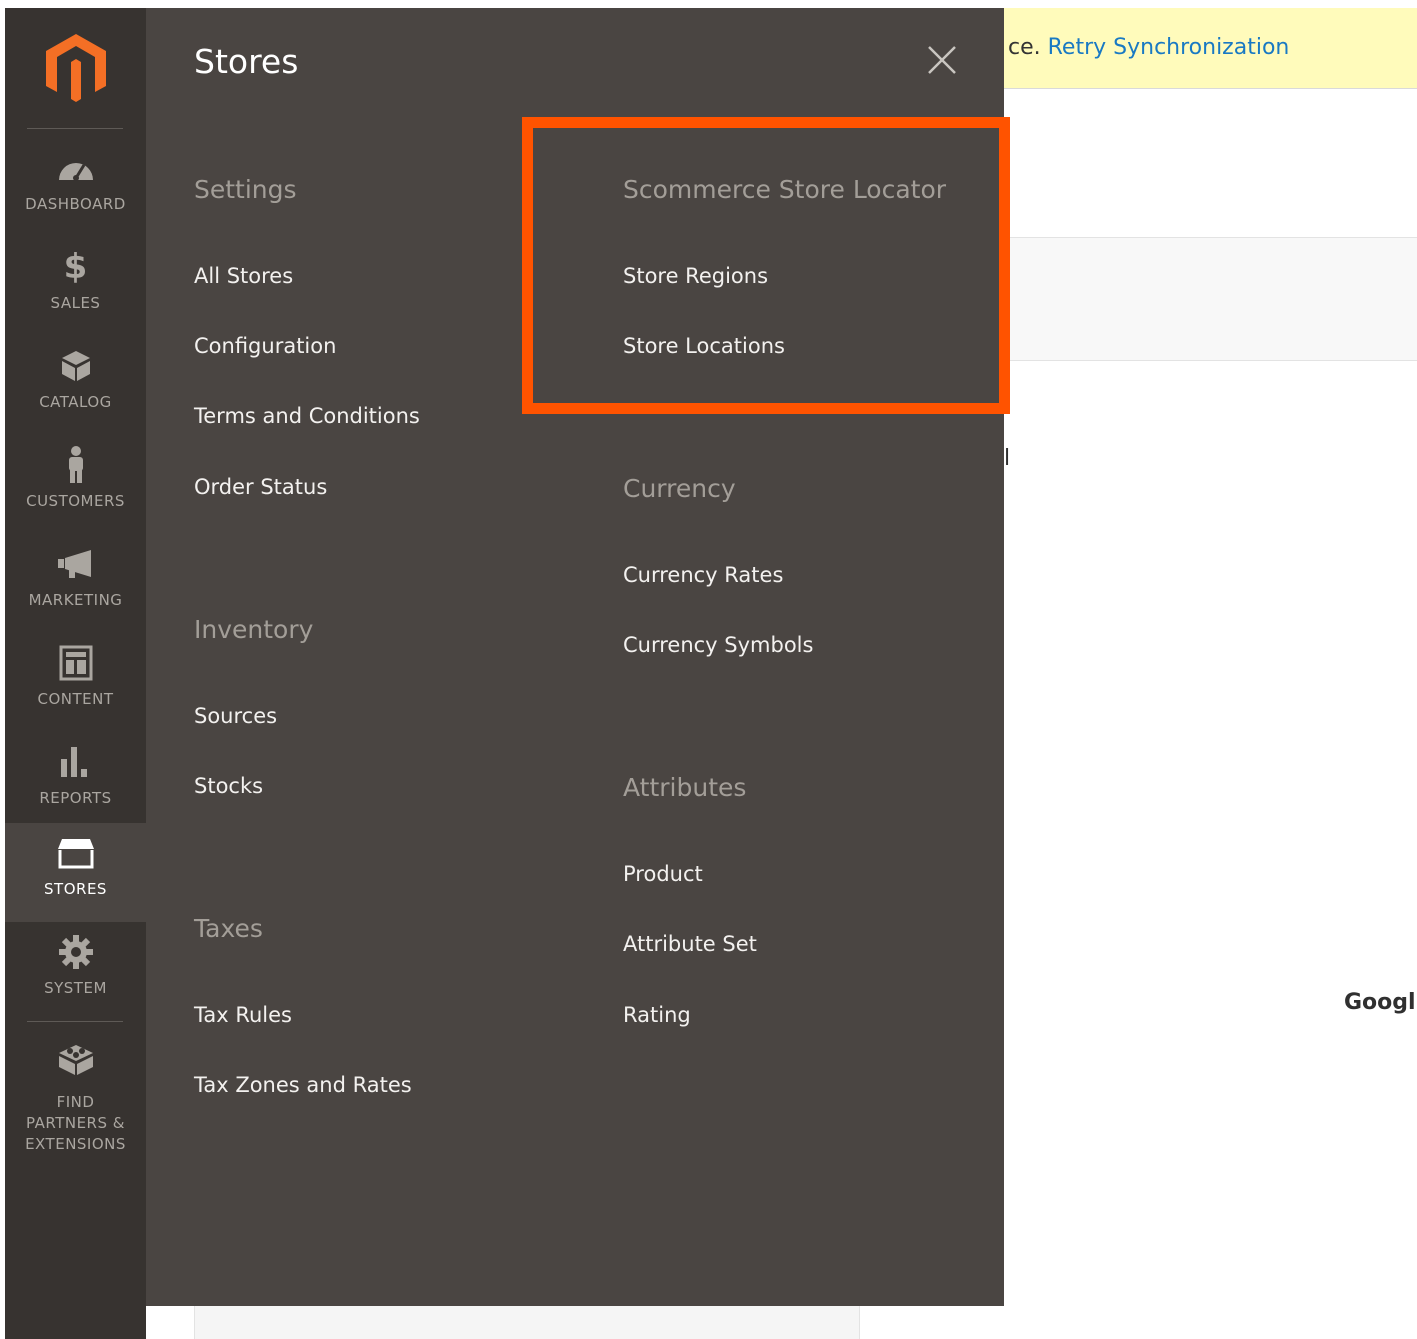  Describe the element at coordinates (75, 402) in the screenshot. I see `sidebar-item-label: CATALOG` at that location.